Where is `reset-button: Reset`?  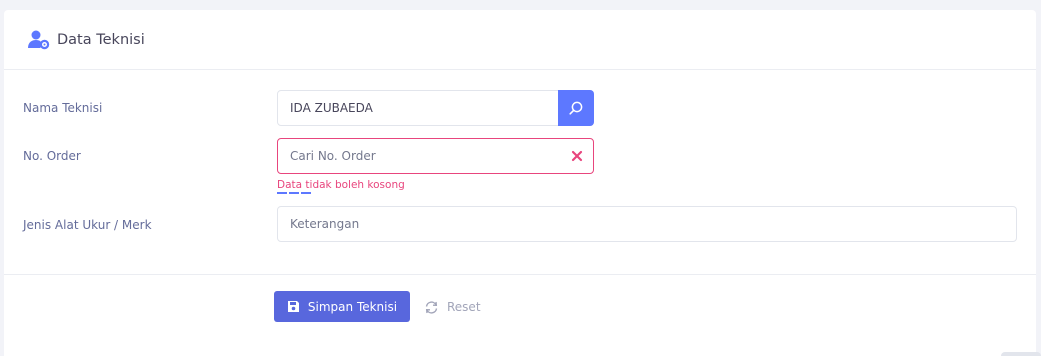
reset-button: Reset is located at coordinates (452, 307).